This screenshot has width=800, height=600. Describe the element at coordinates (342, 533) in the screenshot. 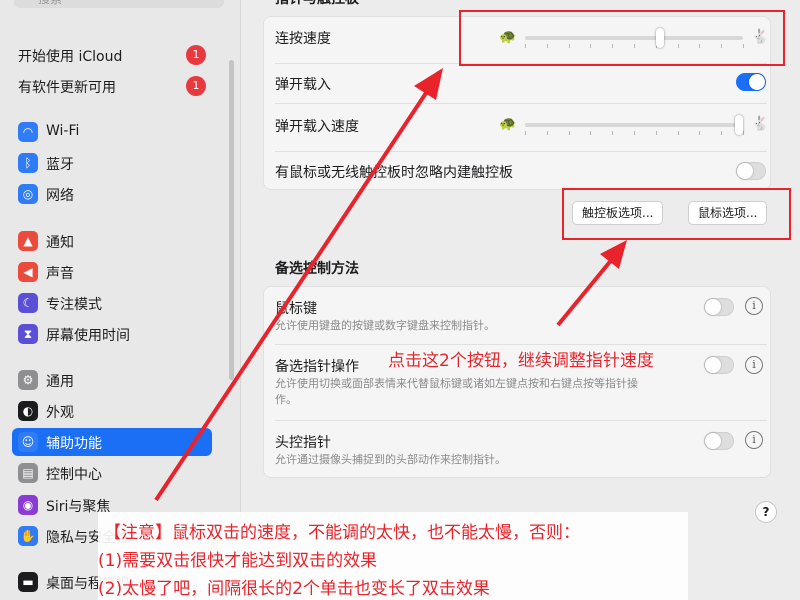

I see `annotation-note-line1: 【注意】鼠标双击的速度，不能调的太快，也不能太慢，否则：` at that location.